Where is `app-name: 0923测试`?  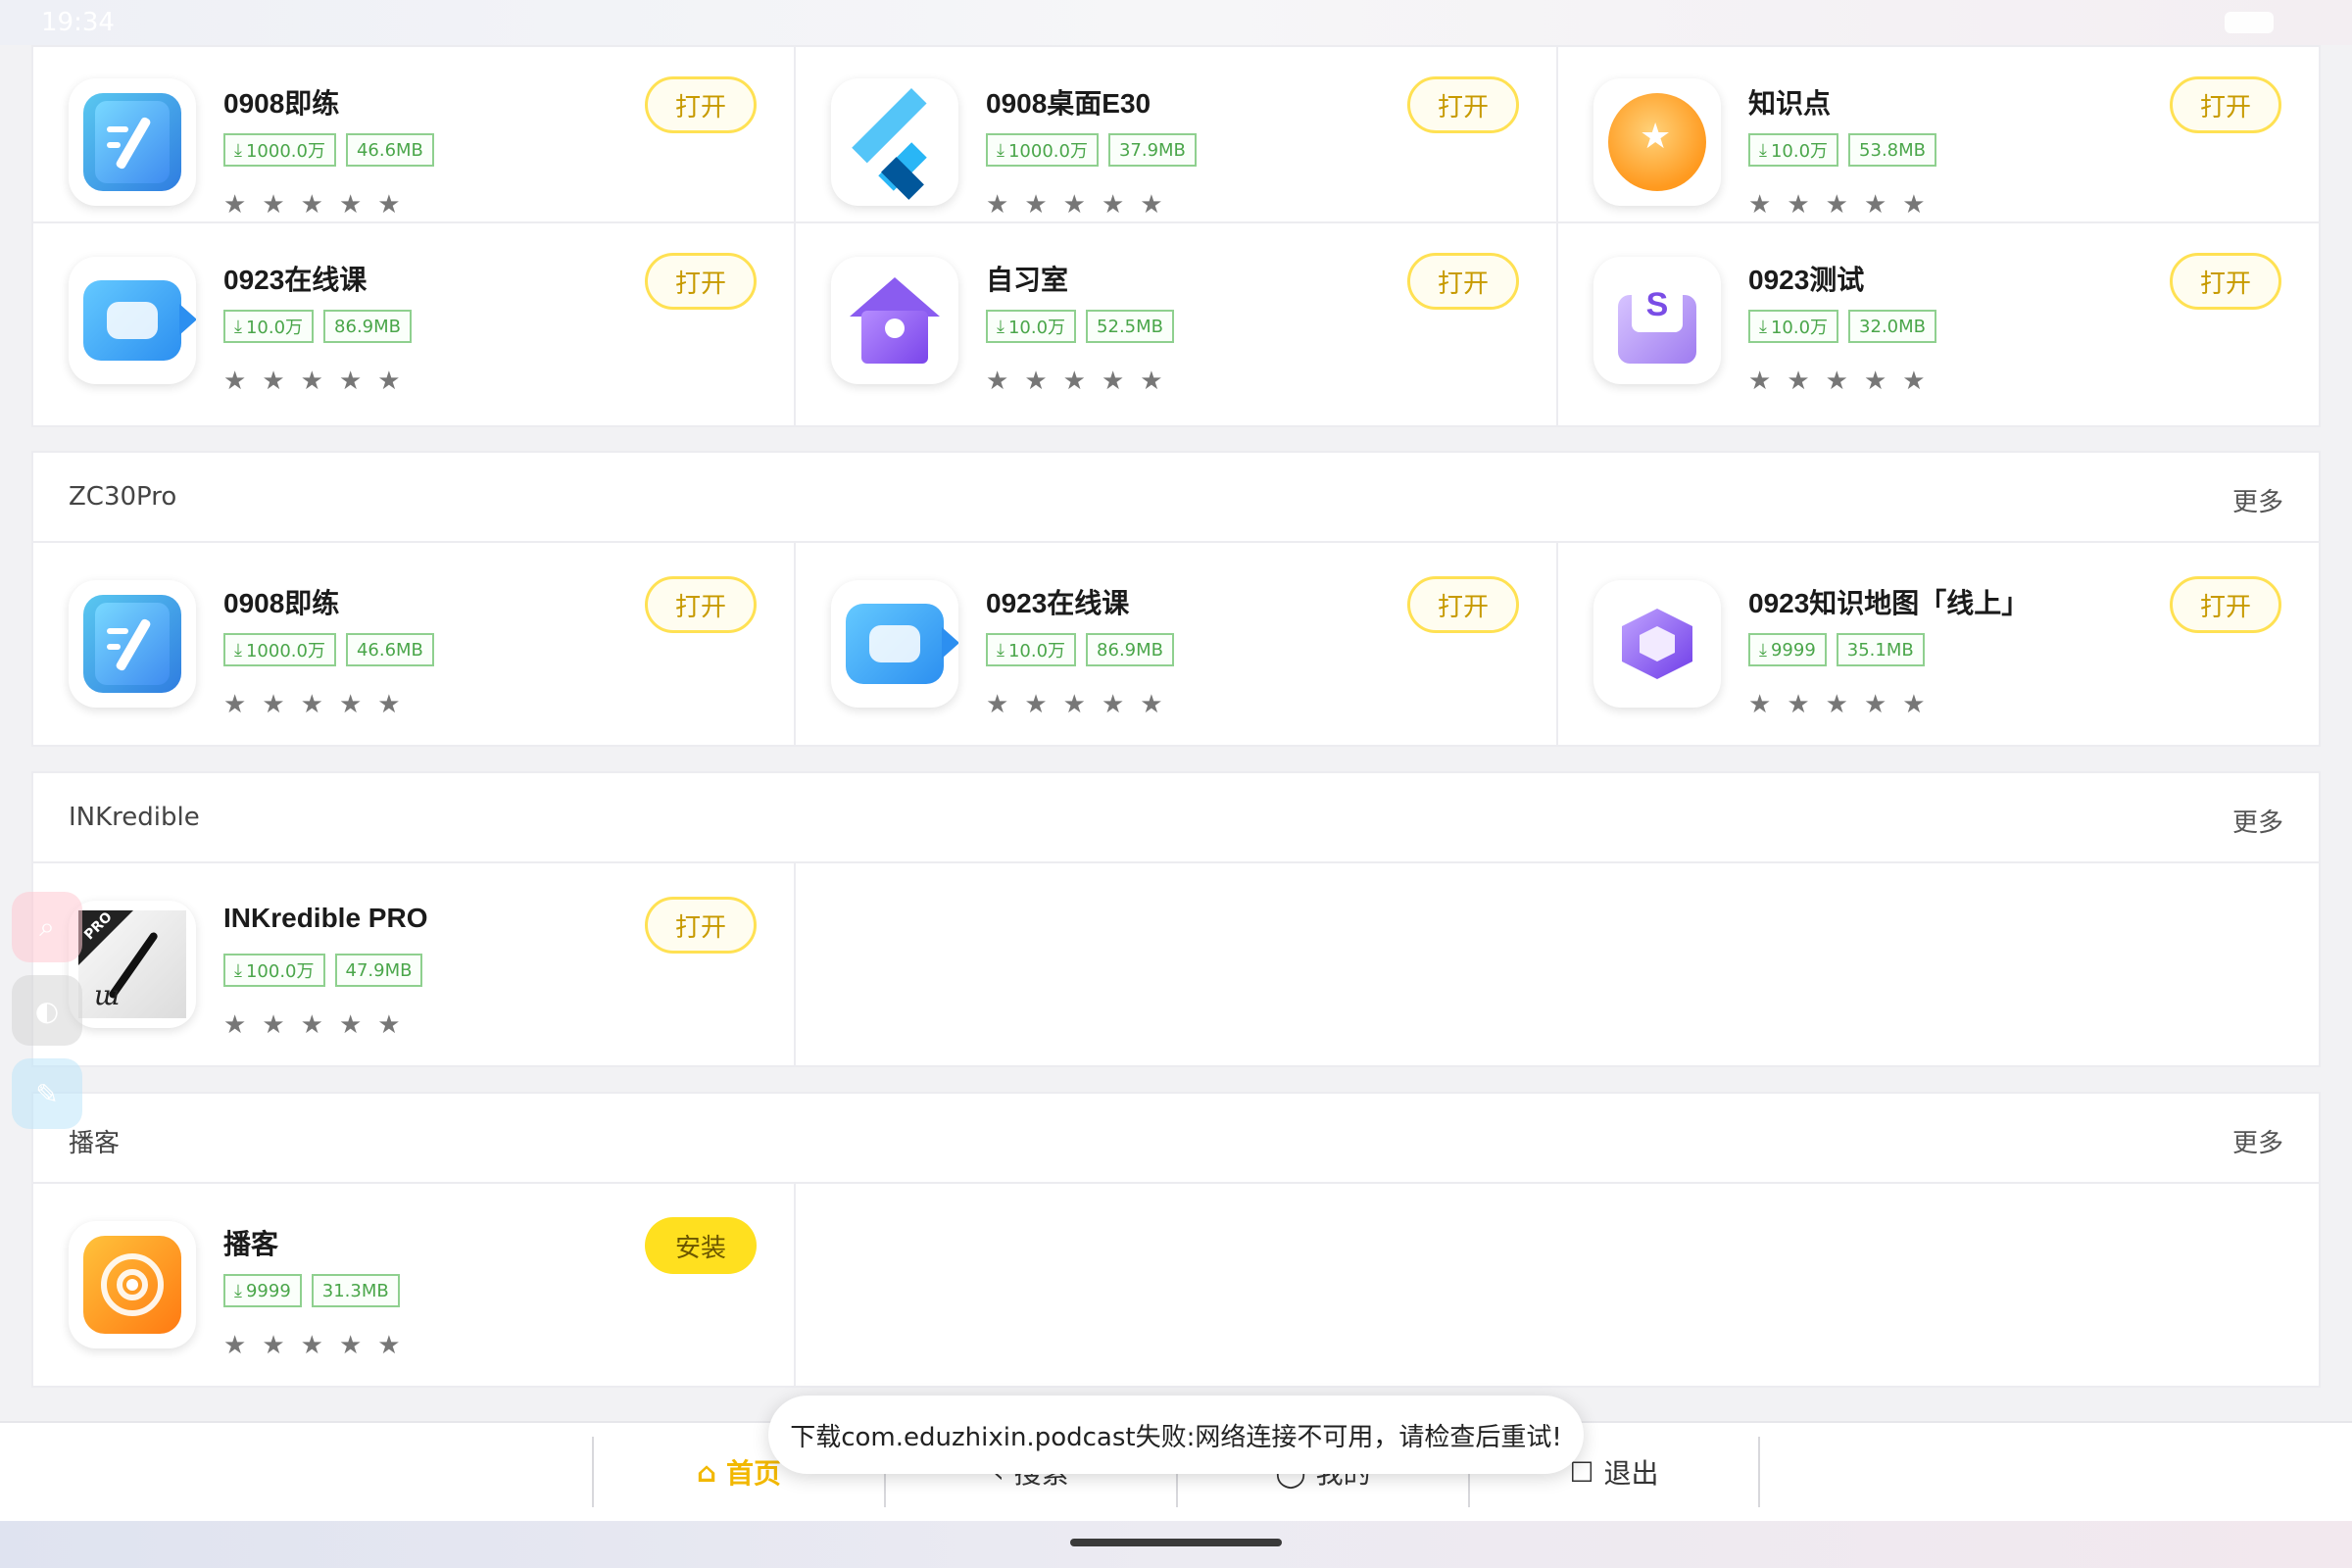 app-name: 0923测试 is located at coordinates (1806, 280).